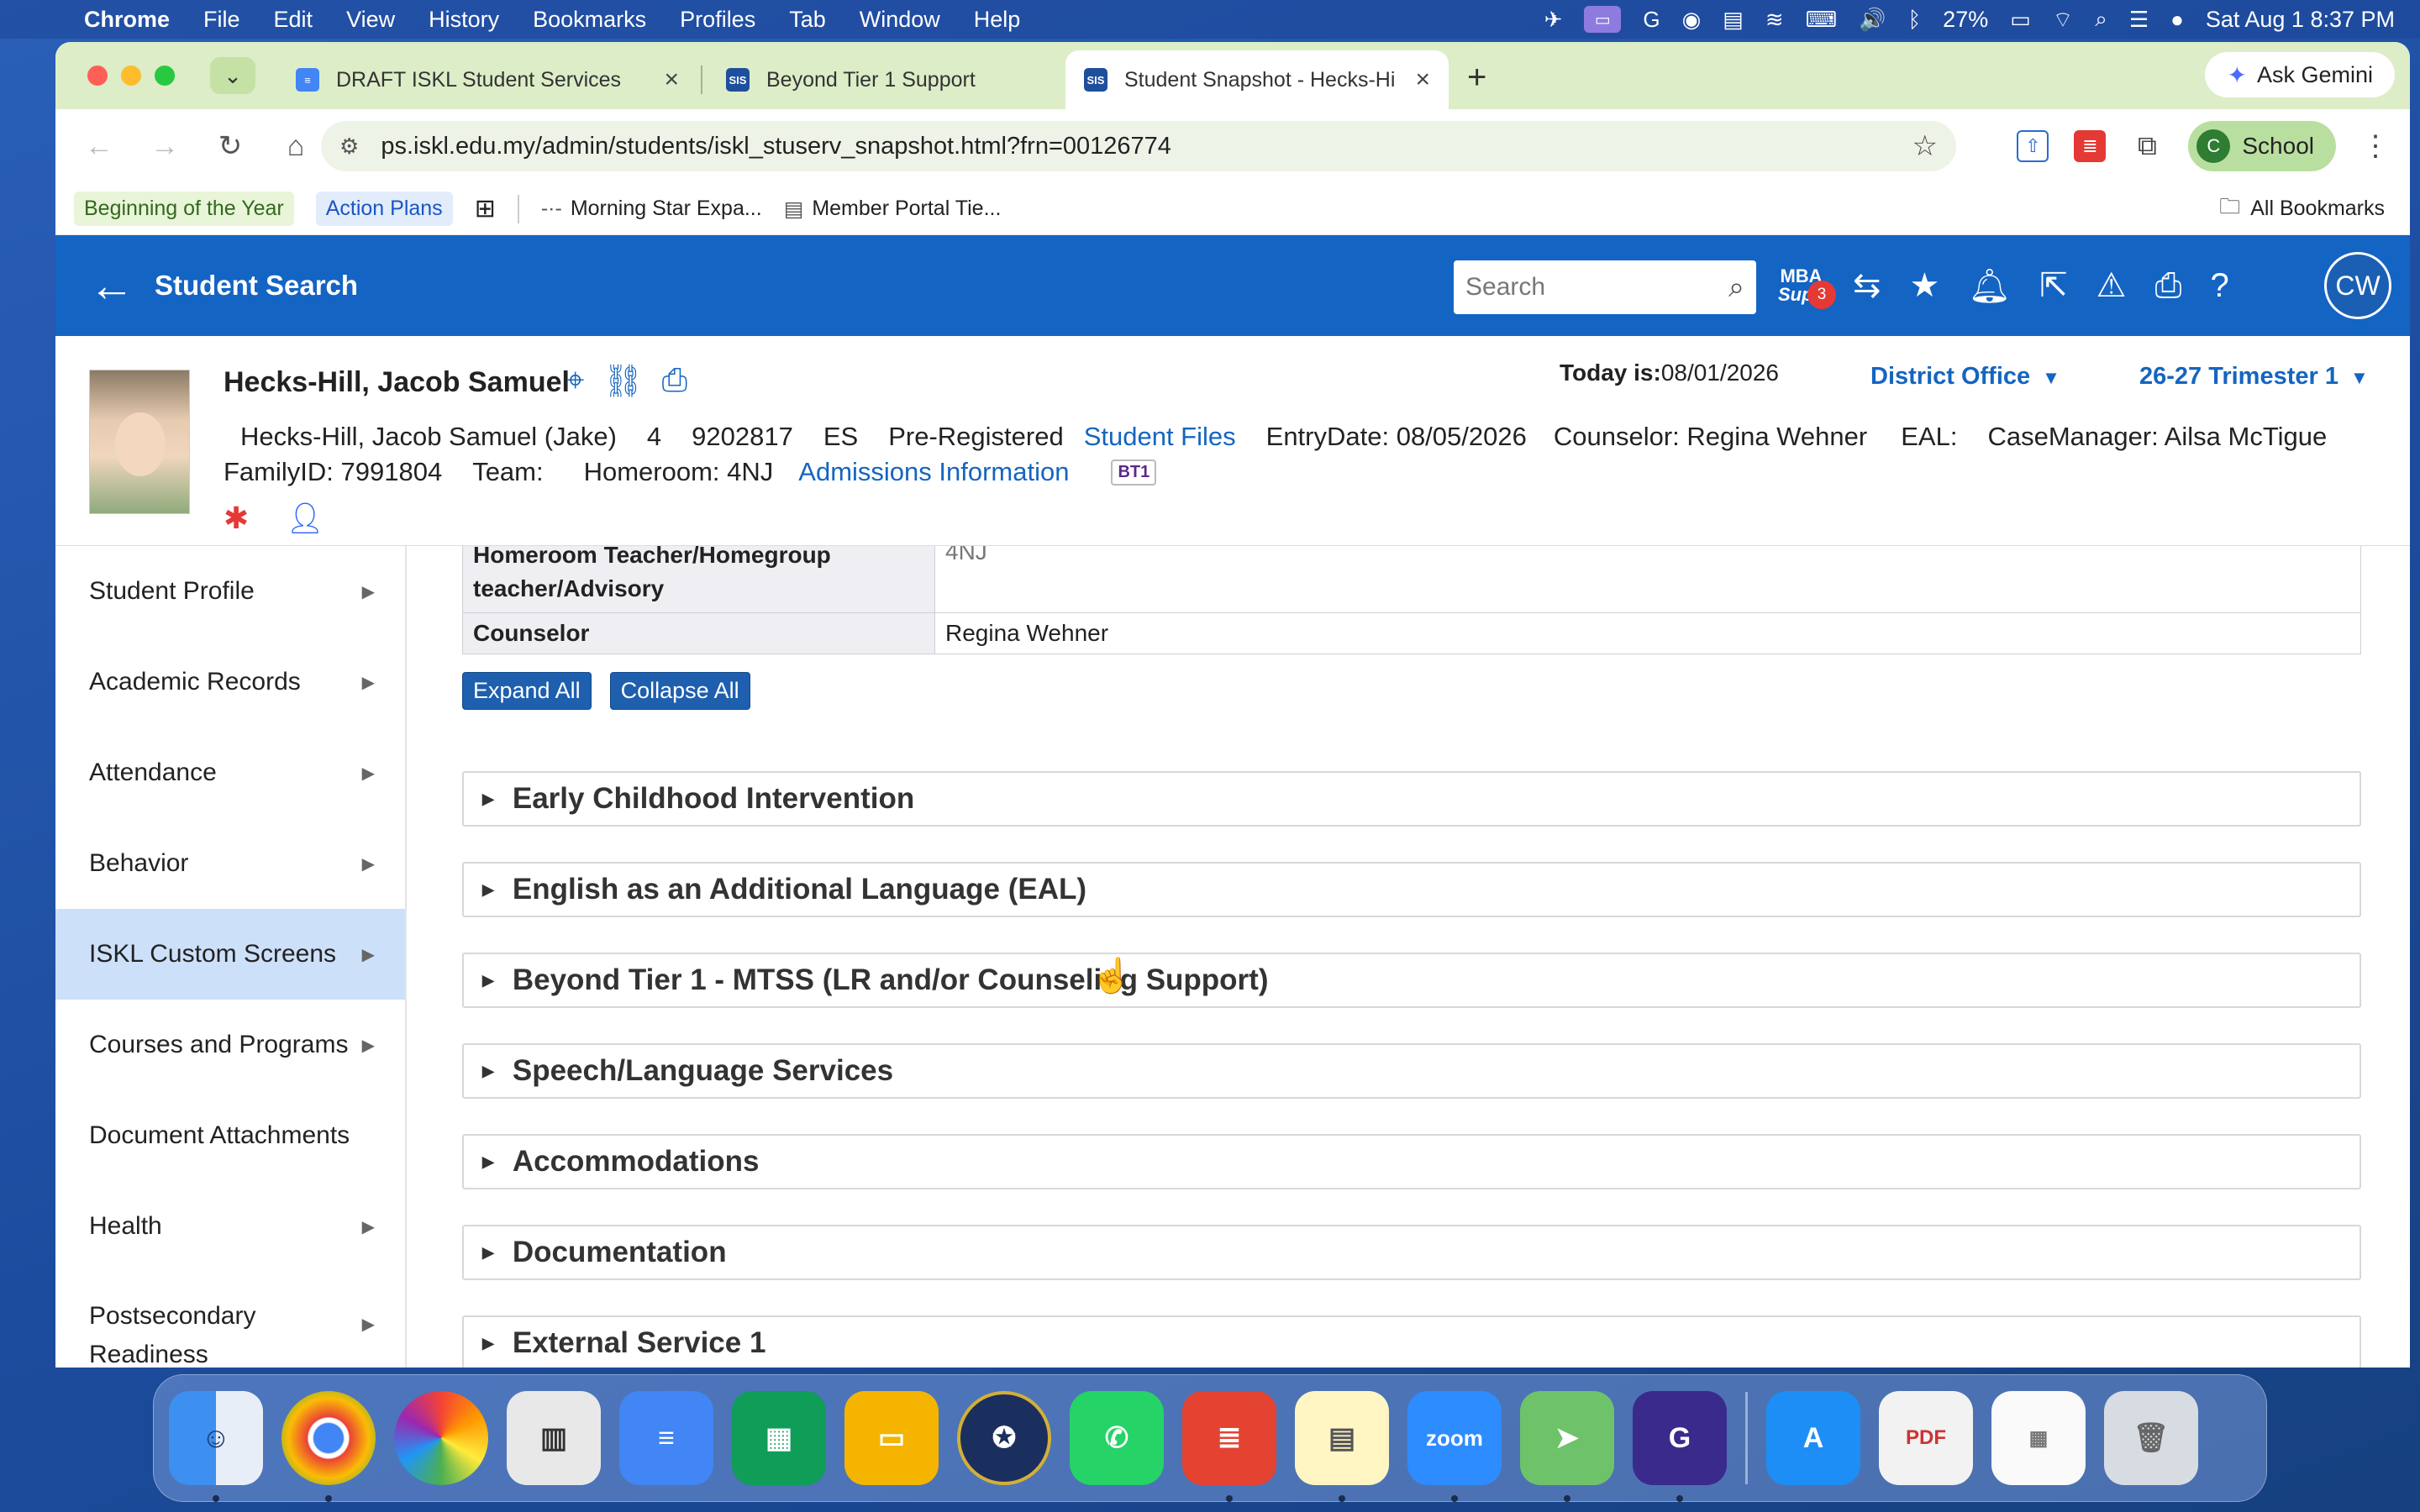 This screenshot has width=2420, height=1512. I want to click on pdf-document-icon: PDF, so click(1926, 1438).